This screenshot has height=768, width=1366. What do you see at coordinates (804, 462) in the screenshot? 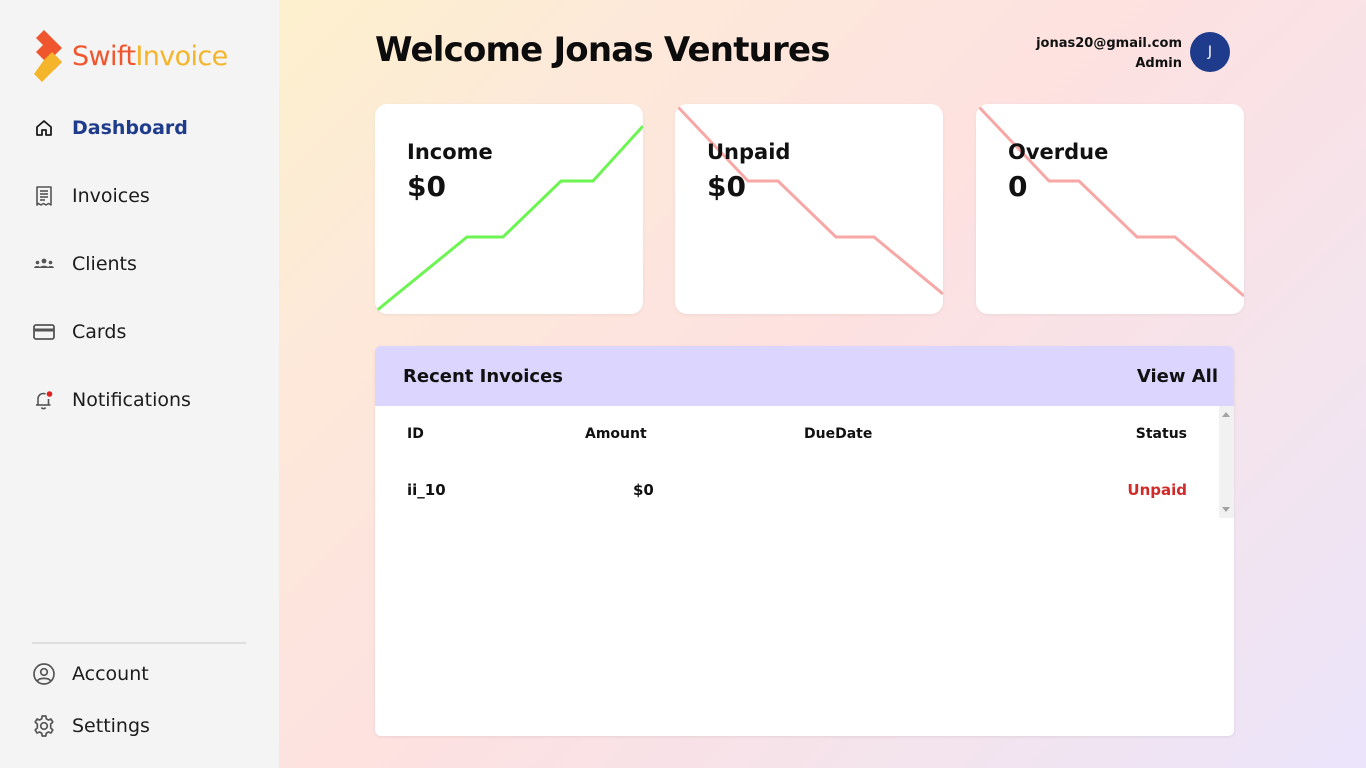
I see `invoice-table: ID Amount DueDate Status ii_10 $0 Unpaid` at bounding box center [804, 462].